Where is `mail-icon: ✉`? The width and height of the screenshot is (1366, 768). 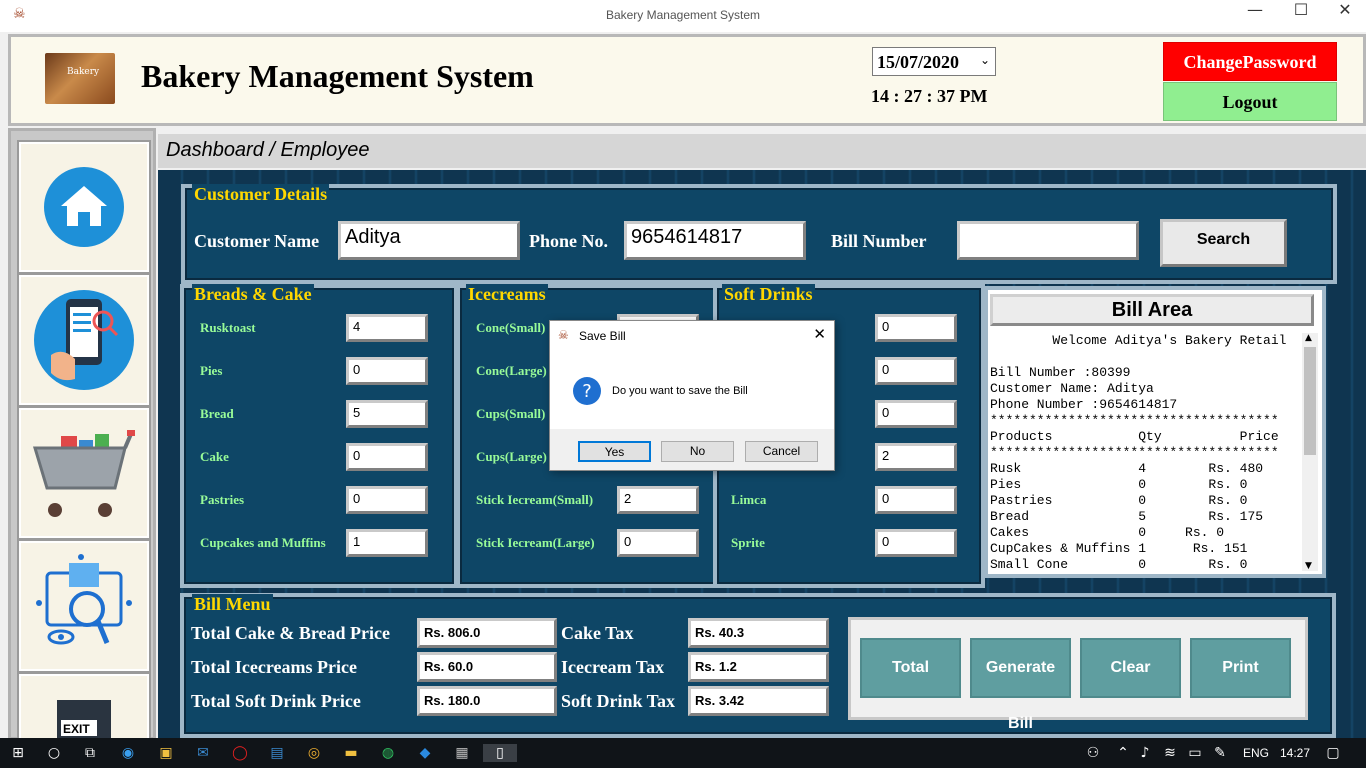
mail-icon: ✉ is located at coordinates (203, 753).